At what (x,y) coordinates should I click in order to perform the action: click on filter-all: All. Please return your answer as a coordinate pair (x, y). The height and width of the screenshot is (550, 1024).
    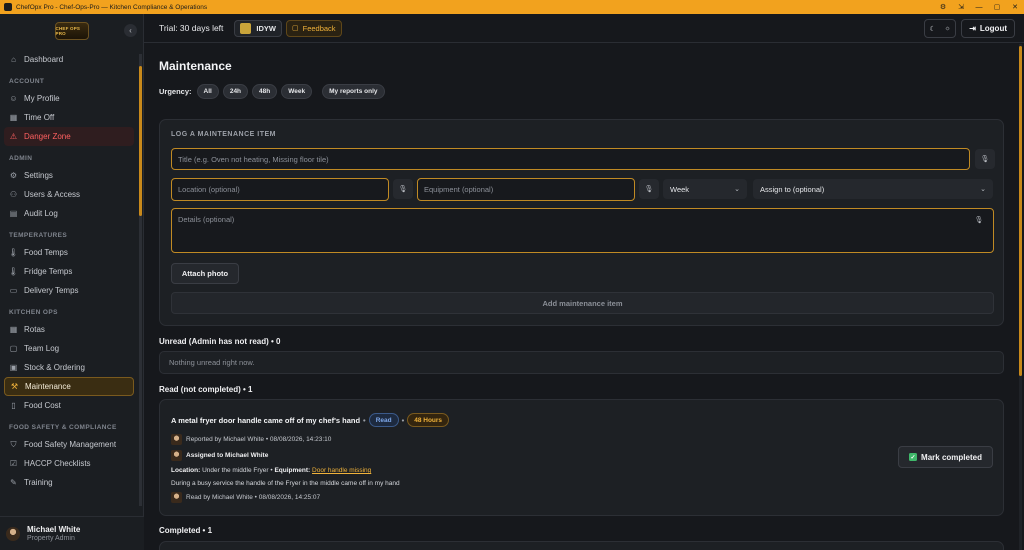
    Looking at the image, I should click on (207, 91).